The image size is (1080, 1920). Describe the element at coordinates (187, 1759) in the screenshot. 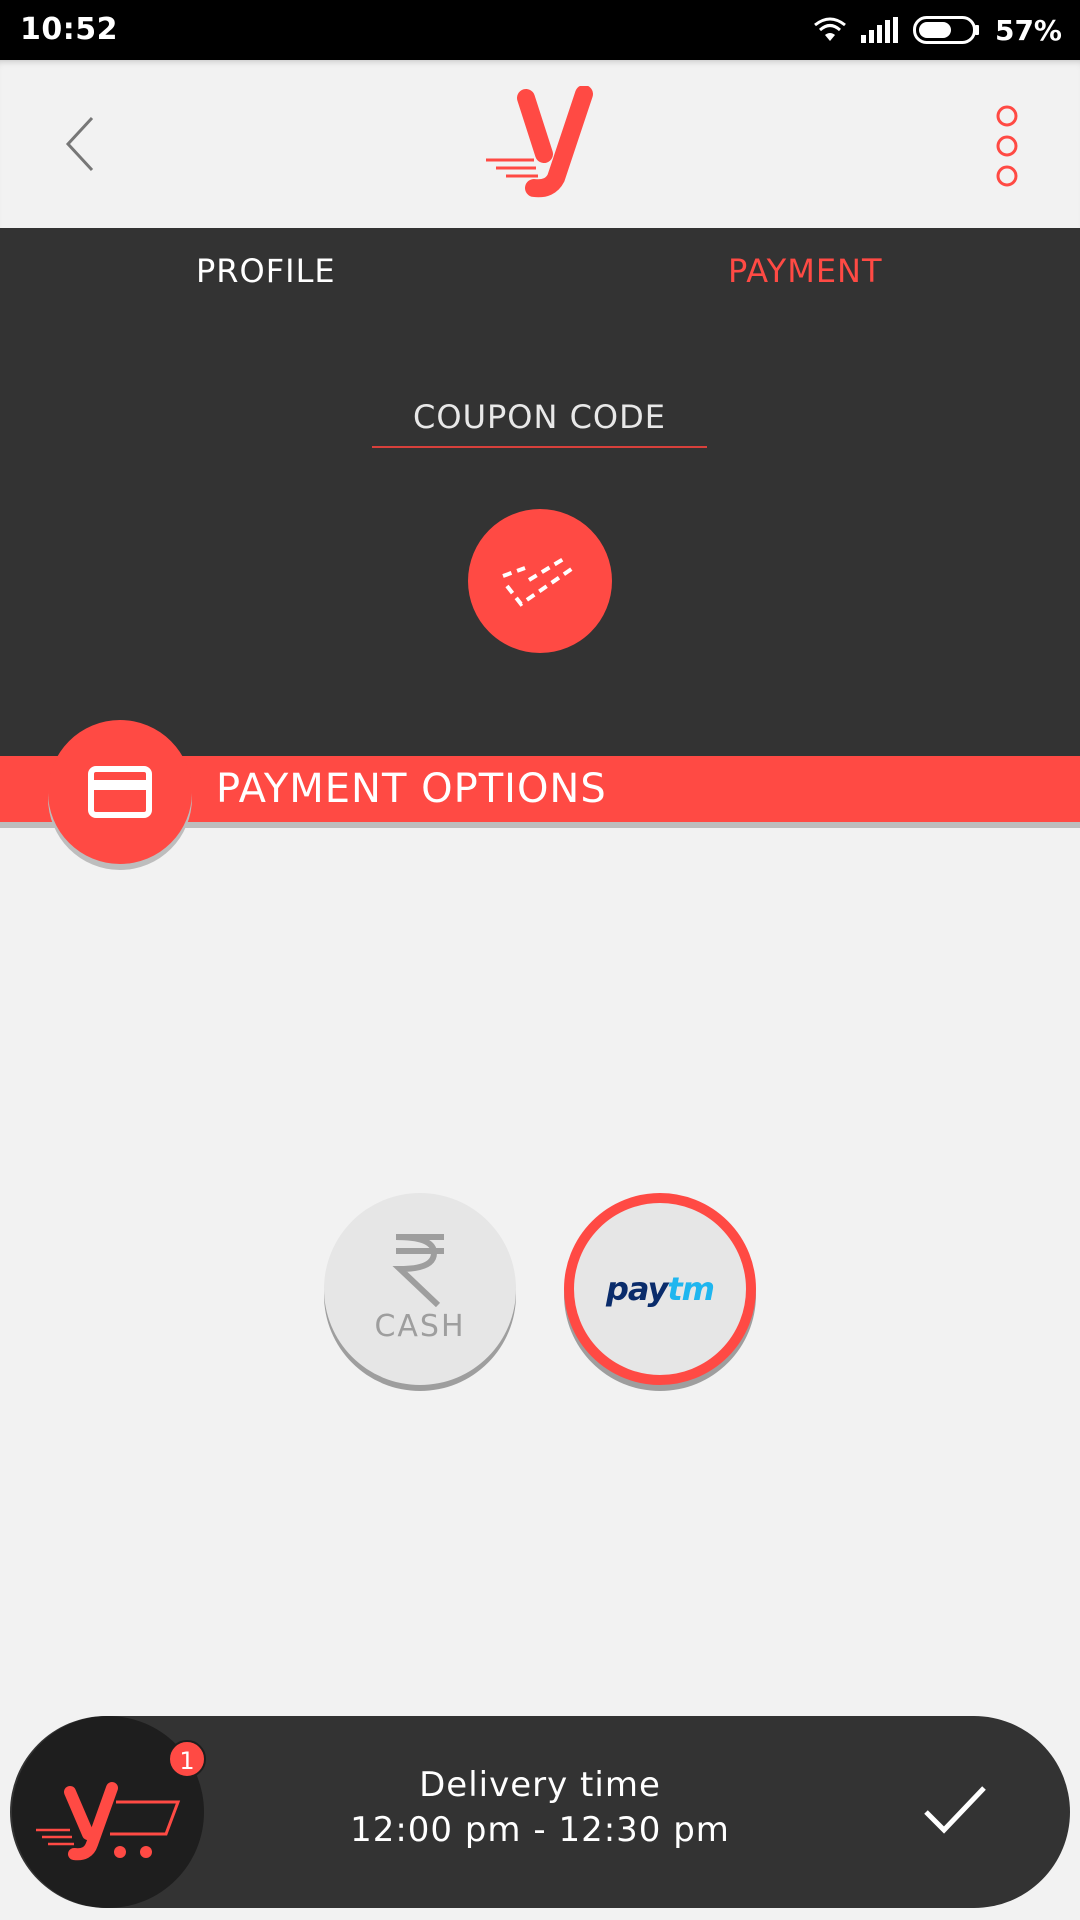

I see `cart-count-badge: 1` at that location.